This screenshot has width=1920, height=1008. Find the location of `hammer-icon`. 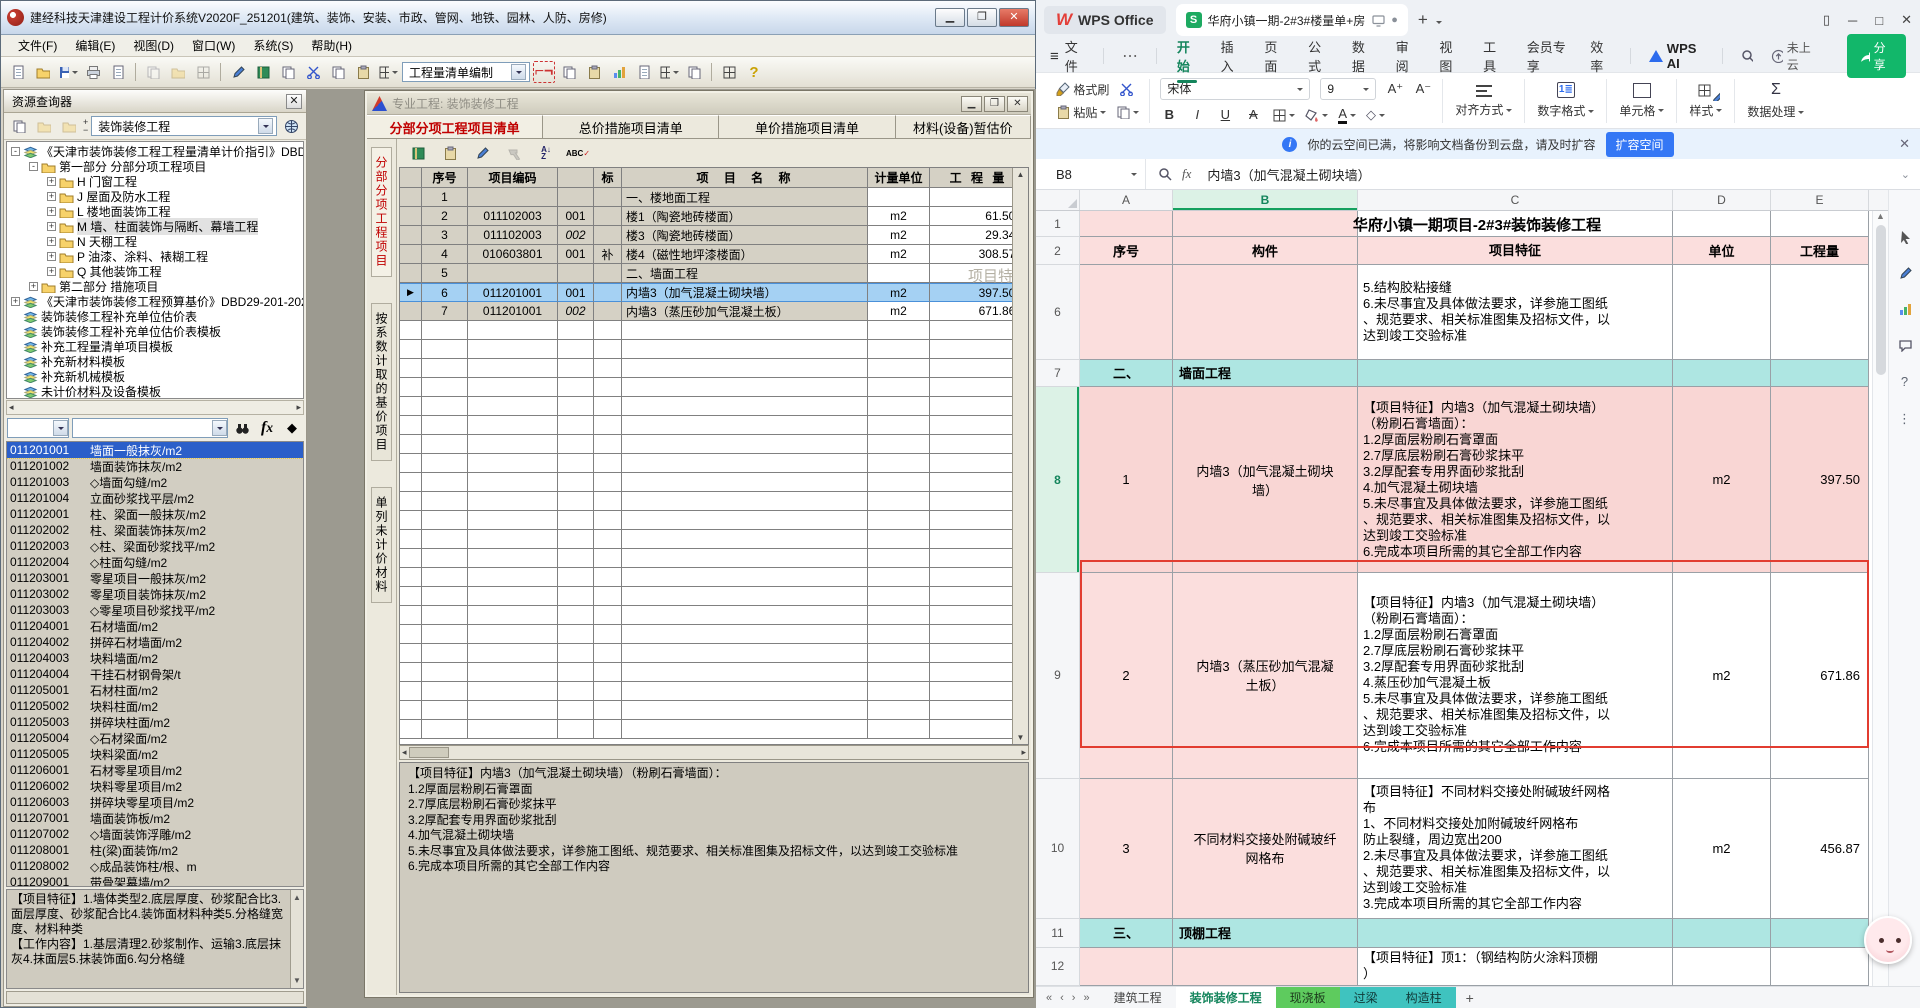

hammer-icon is located at coordinates (514, 153).